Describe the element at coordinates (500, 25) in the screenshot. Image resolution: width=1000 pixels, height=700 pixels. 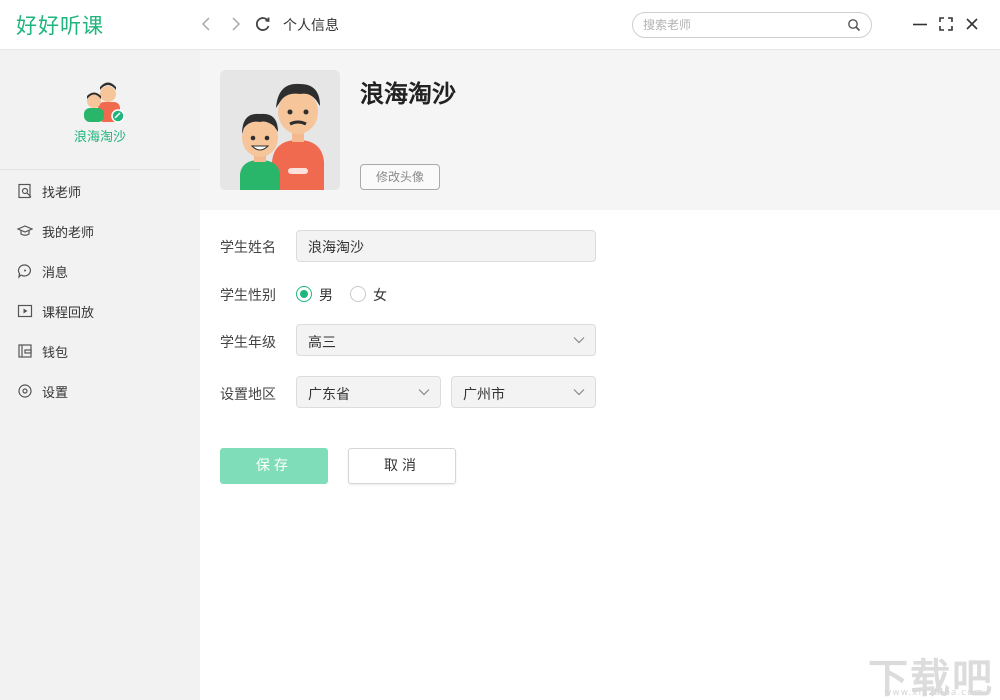
I see `title-bar: 好好听课 个人信息` at that location.